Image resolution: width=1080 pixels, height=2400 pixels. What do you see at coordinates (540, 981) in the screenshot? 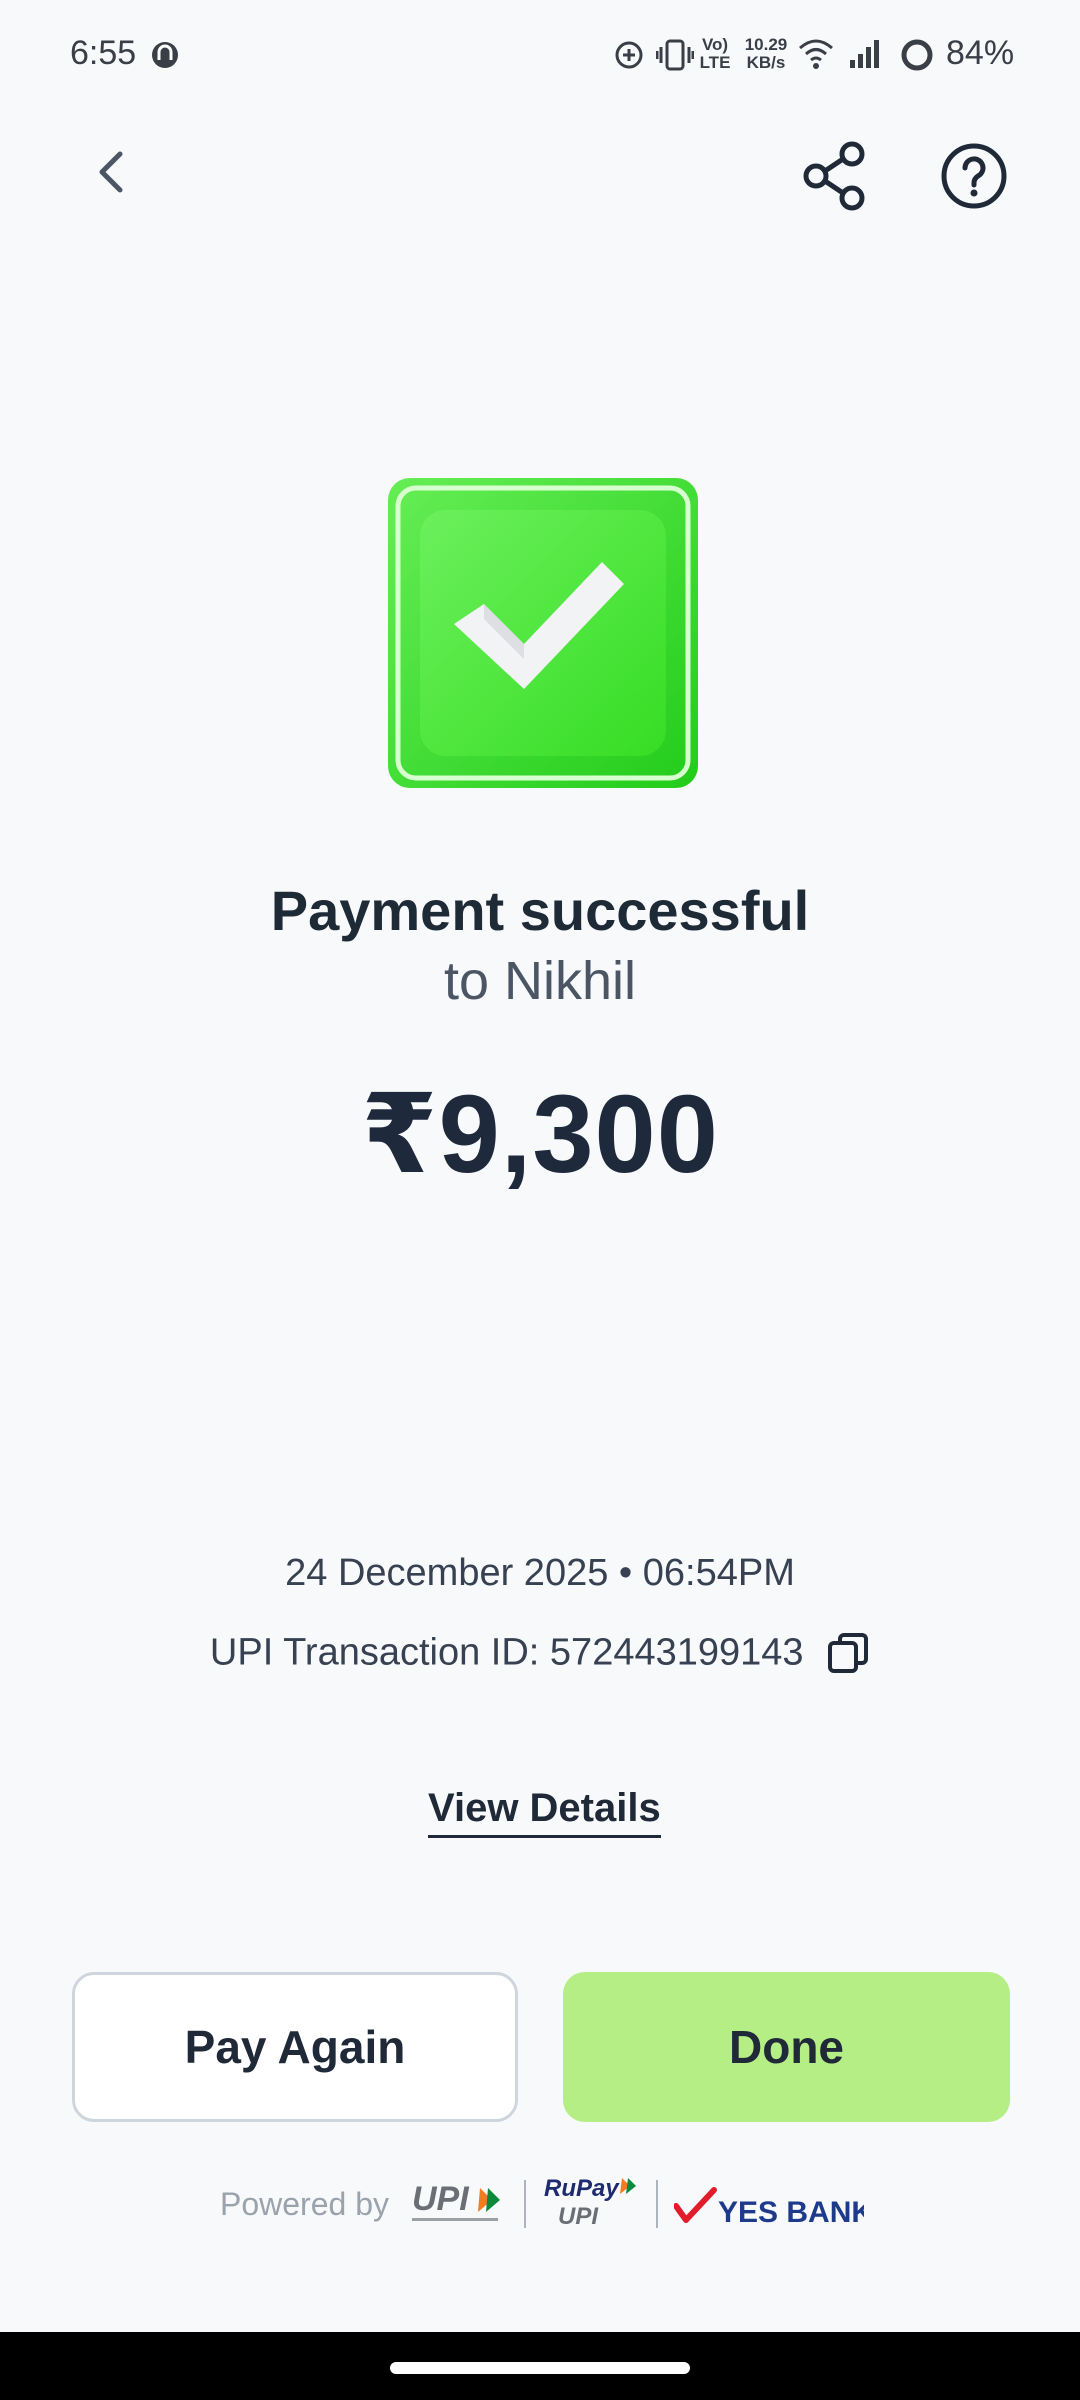
I see `recipient-label: to Nikhil` at bounding box center [540, 981].